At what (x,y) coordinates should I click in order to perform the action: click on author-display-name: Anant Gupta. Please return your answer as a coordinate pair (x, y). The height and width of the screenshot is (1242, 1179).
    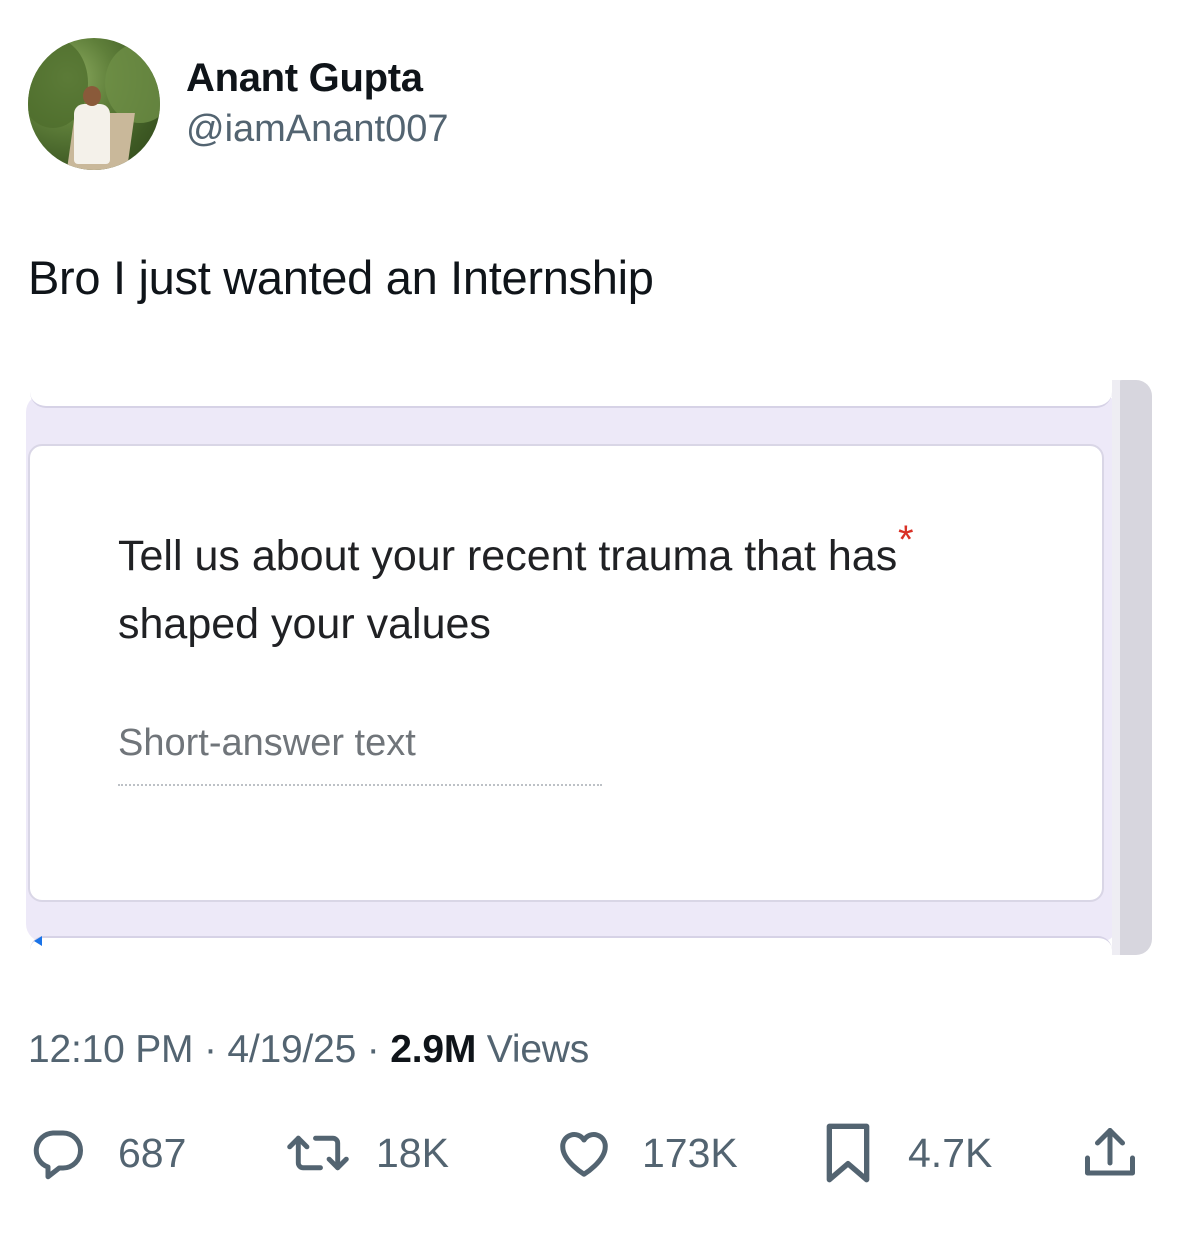
    Looking at the image, I should click on (317, 78).